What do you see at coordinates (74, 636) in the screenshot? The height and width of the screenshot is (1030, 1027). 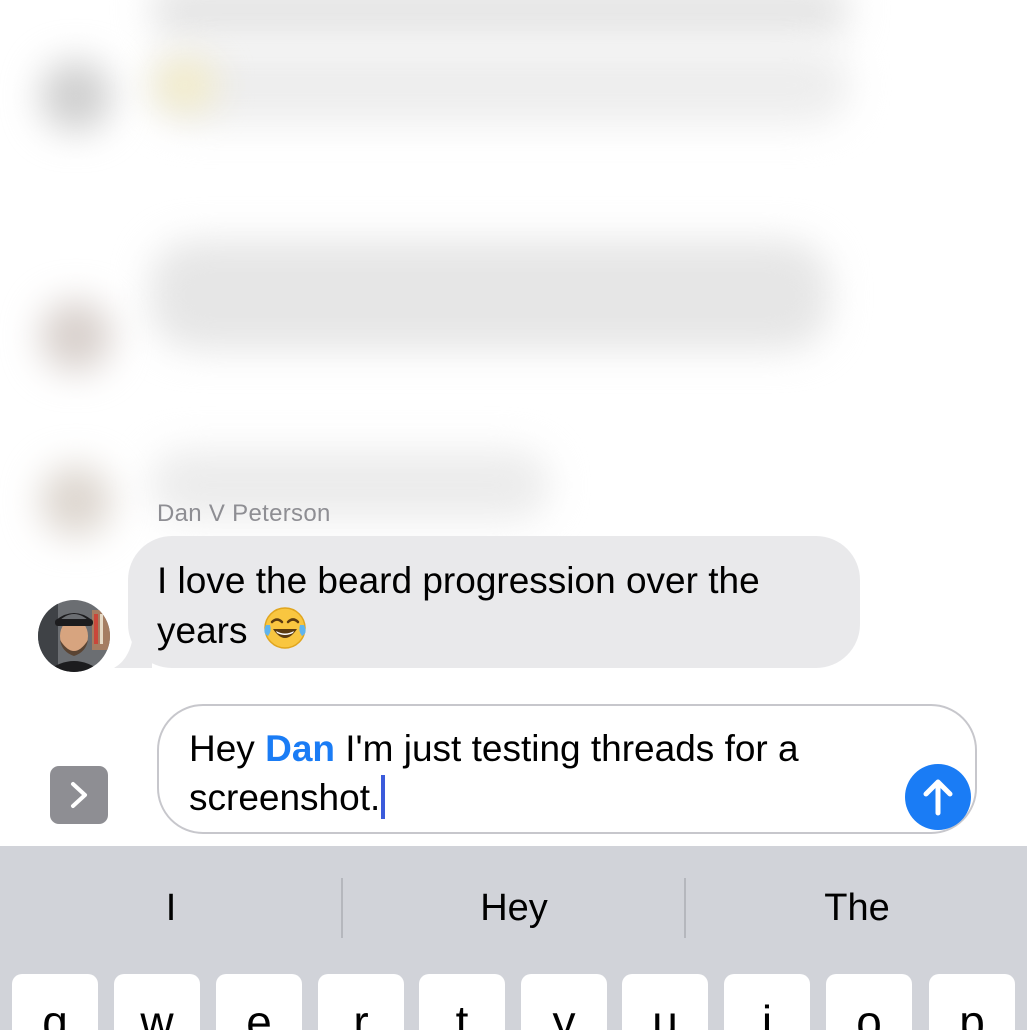 I see `sender-avatar` at bounding box center [74, 636].